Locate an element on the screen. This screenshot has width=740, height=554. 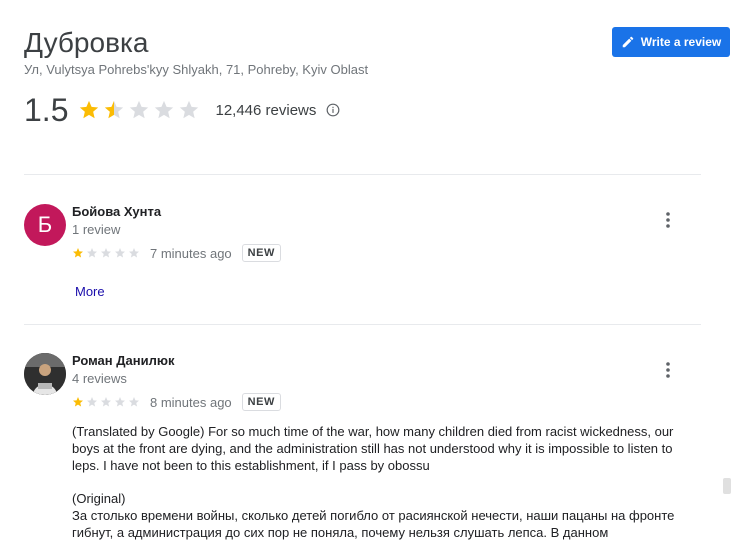
write-review-button: Write a review is located at coordinates (671, 42).